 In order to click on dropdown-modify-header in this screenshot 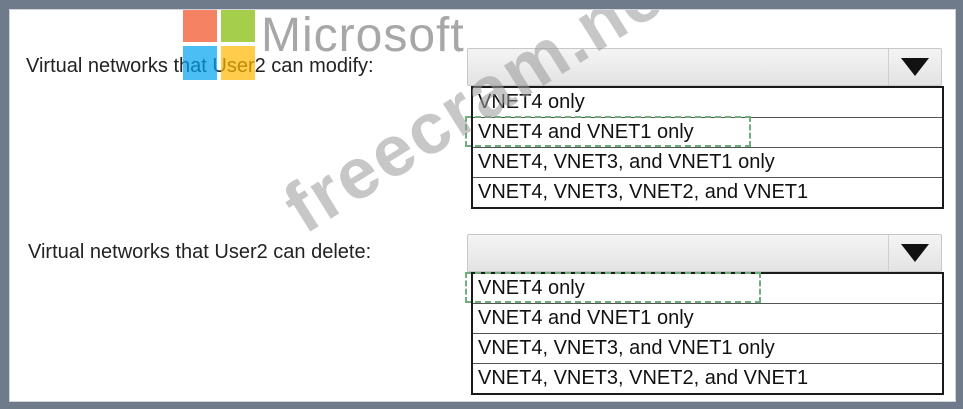, I will do `click(704, 67)`.